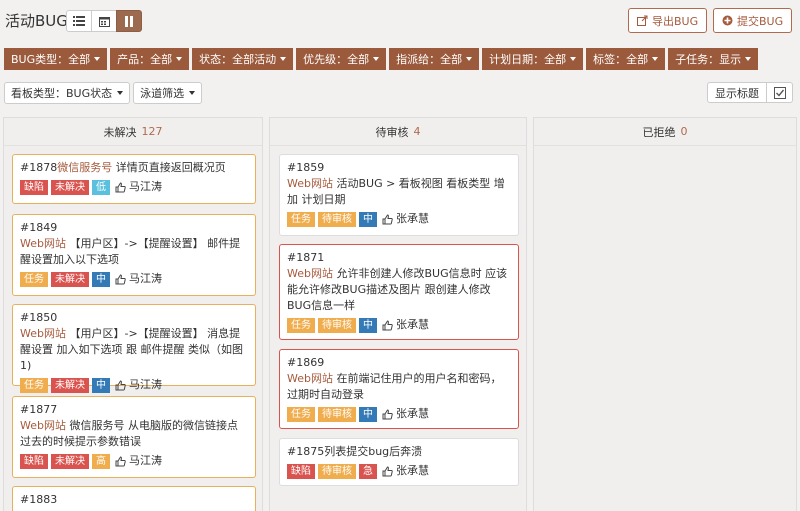  Describe the element at coordinates (368, 471) in the screenshot. I see `priority-badge: 急` at that location.